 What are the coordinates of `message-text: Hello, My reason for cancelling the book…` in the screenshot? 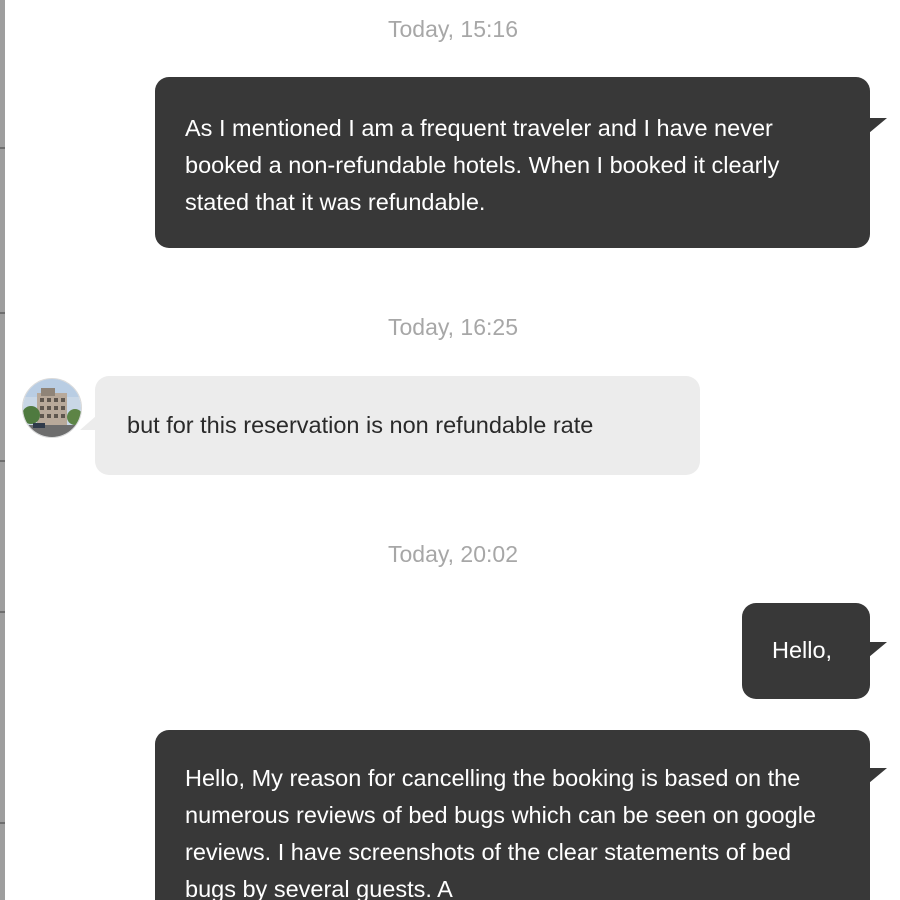 It's located at (500, 832).